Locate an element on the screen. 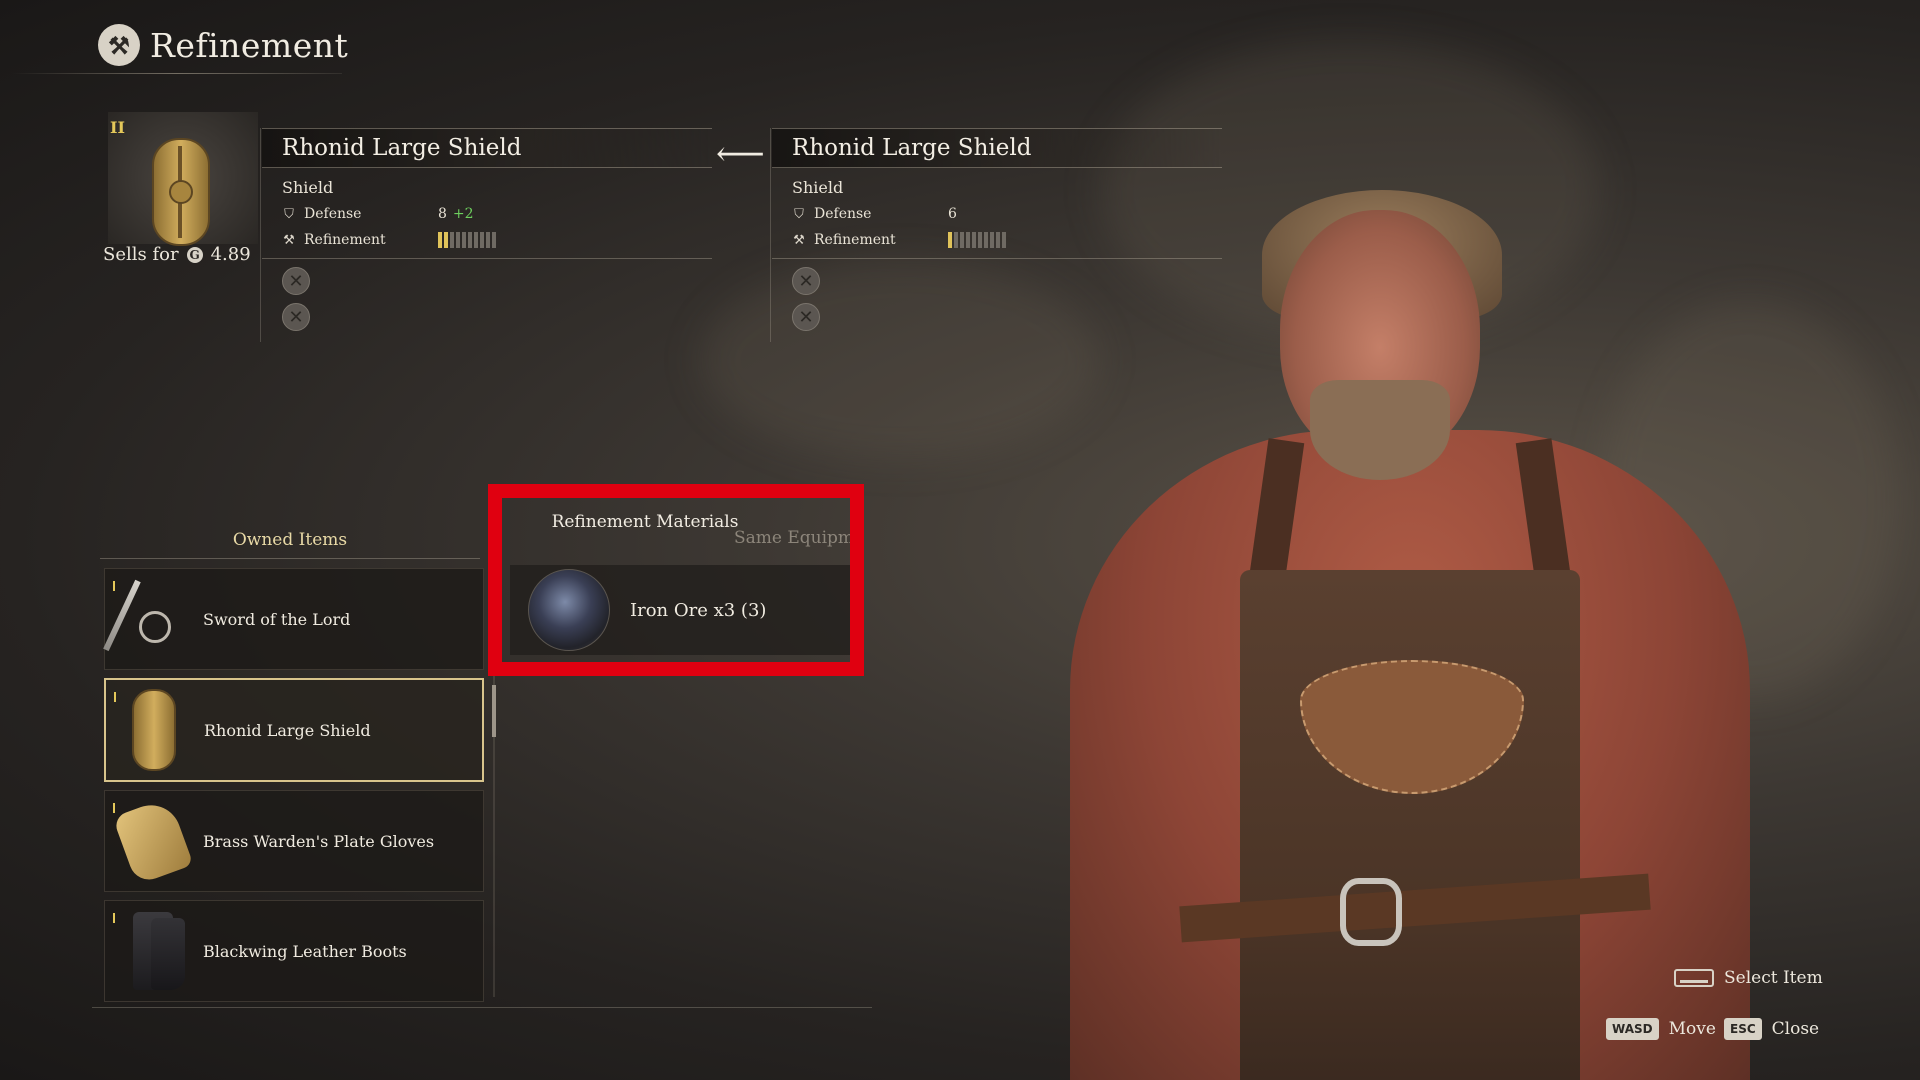 This screenshot has height=1080, width=1920. list-item-gloves: Brass Warden's Plate Gloves is located at coordinates (294, 841).